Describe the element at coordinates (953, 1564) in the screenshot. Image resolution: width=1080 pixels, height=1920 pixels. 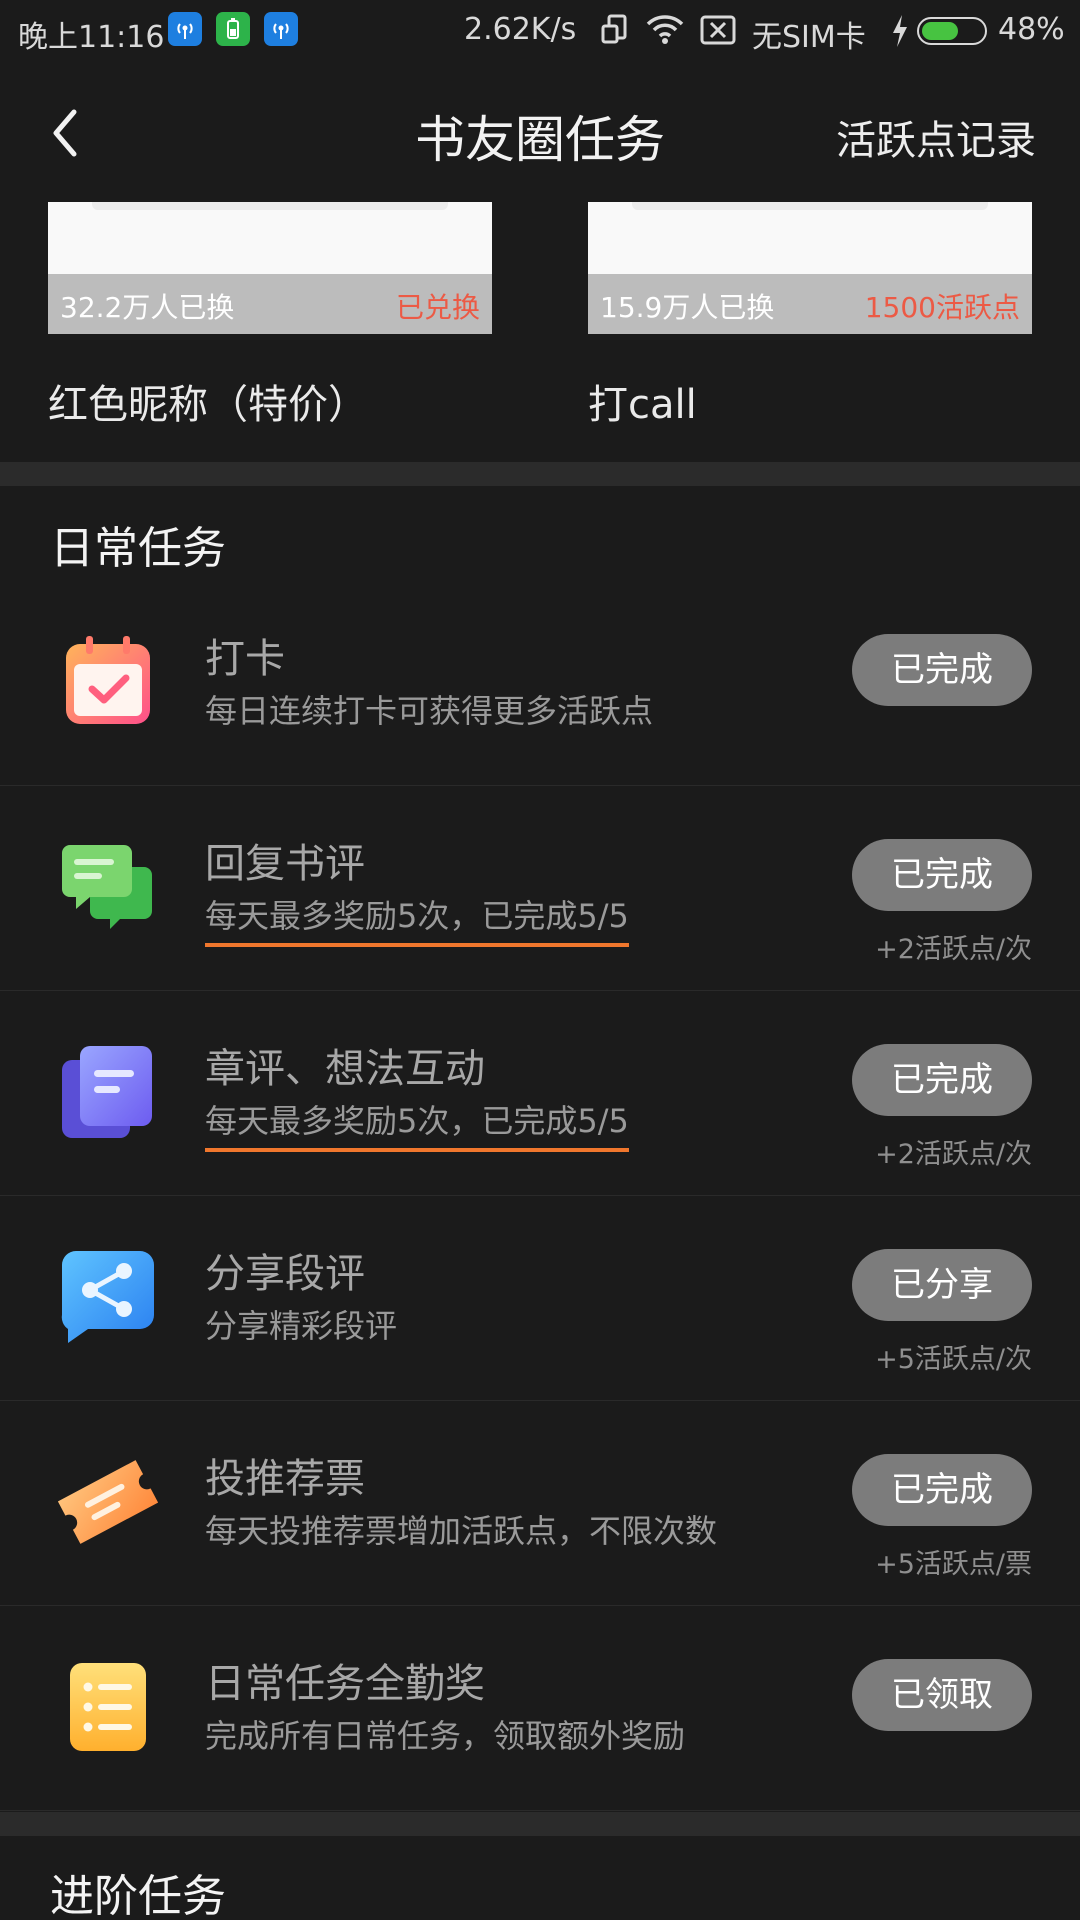
I see `task-reward: +5活跃点/票` at that location.